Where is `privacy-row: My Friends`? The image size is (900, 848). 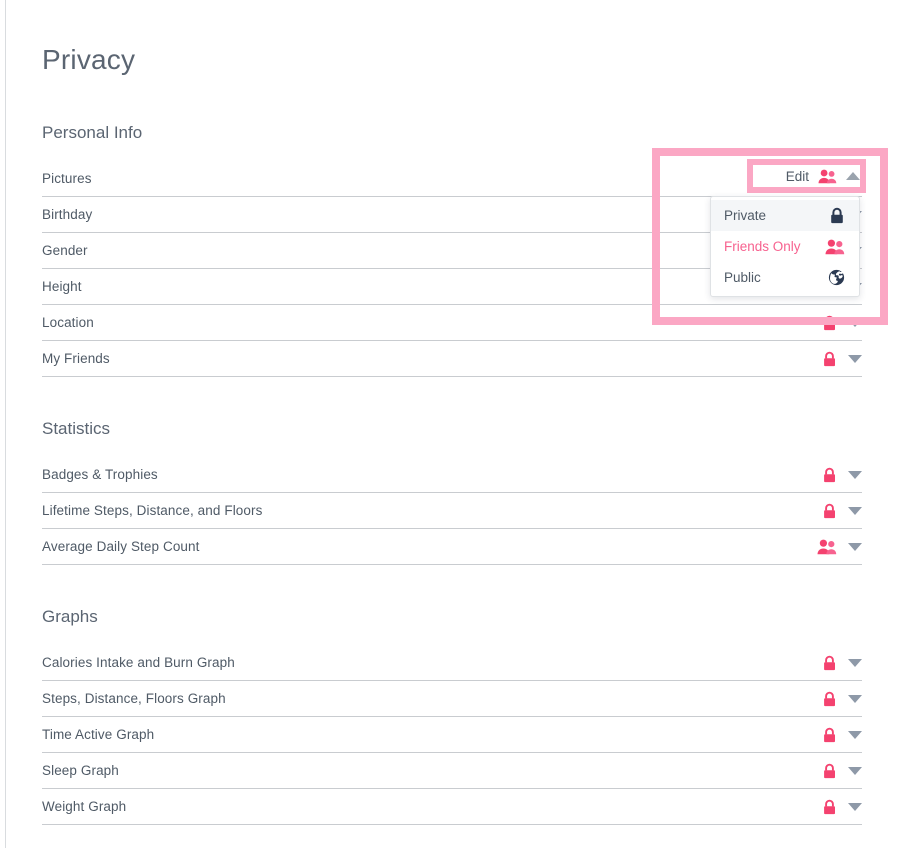 privacy-row: My Friends is located at coordinates (452, 359).